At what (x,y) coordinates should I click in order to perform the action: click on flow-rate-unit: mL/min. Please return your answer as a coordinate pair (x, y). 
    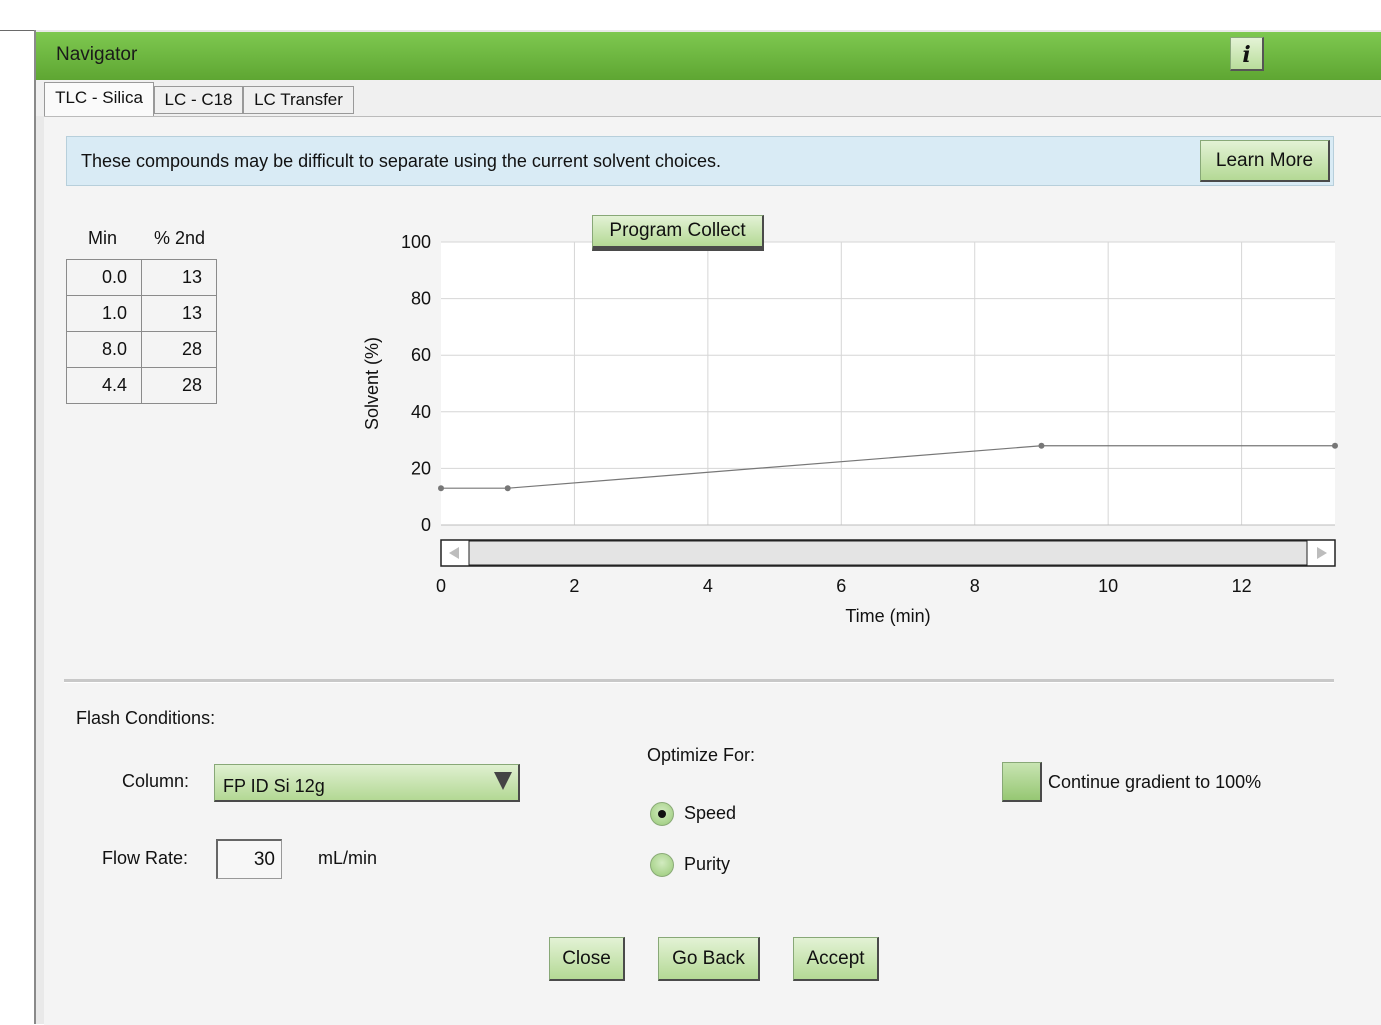
    Looking at the image, I should click on (348, 858).